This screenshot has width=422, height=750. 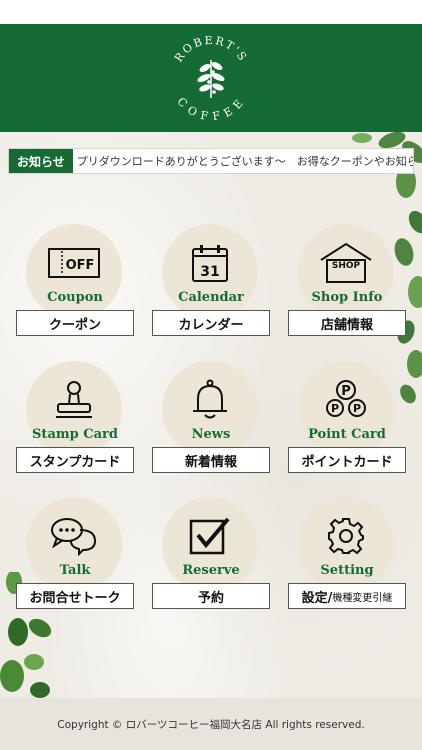 I want to click on checkbox-icon, so click(x=210, y=536).